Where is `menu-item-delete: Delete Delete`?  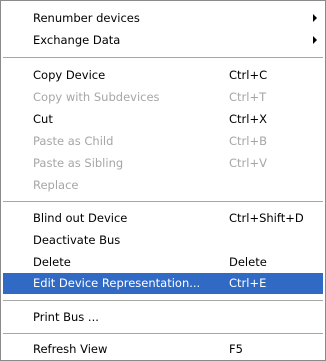 menu-item-delete: Delete Delete is located at coordinates (163, 262).